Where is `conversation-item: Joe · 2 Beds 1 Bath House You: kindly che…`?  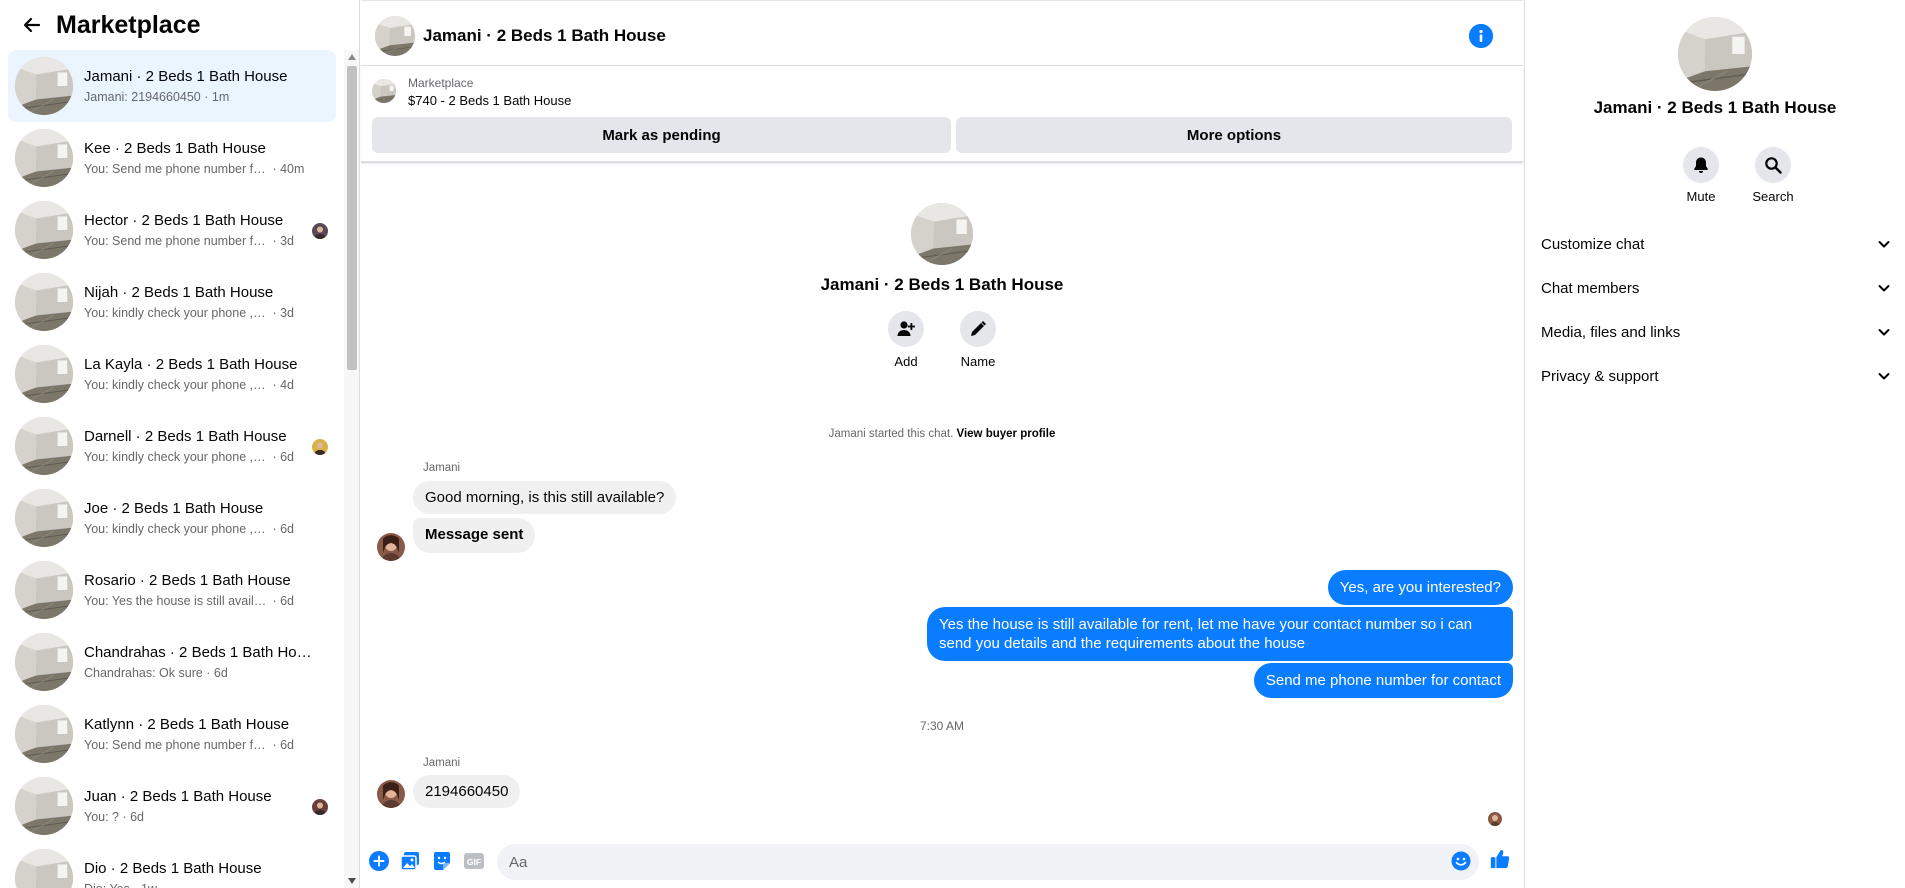
conversation-item: Joe · 2 Beds 1 Bath House You: kindly che… is located at coordinates (172, 518).